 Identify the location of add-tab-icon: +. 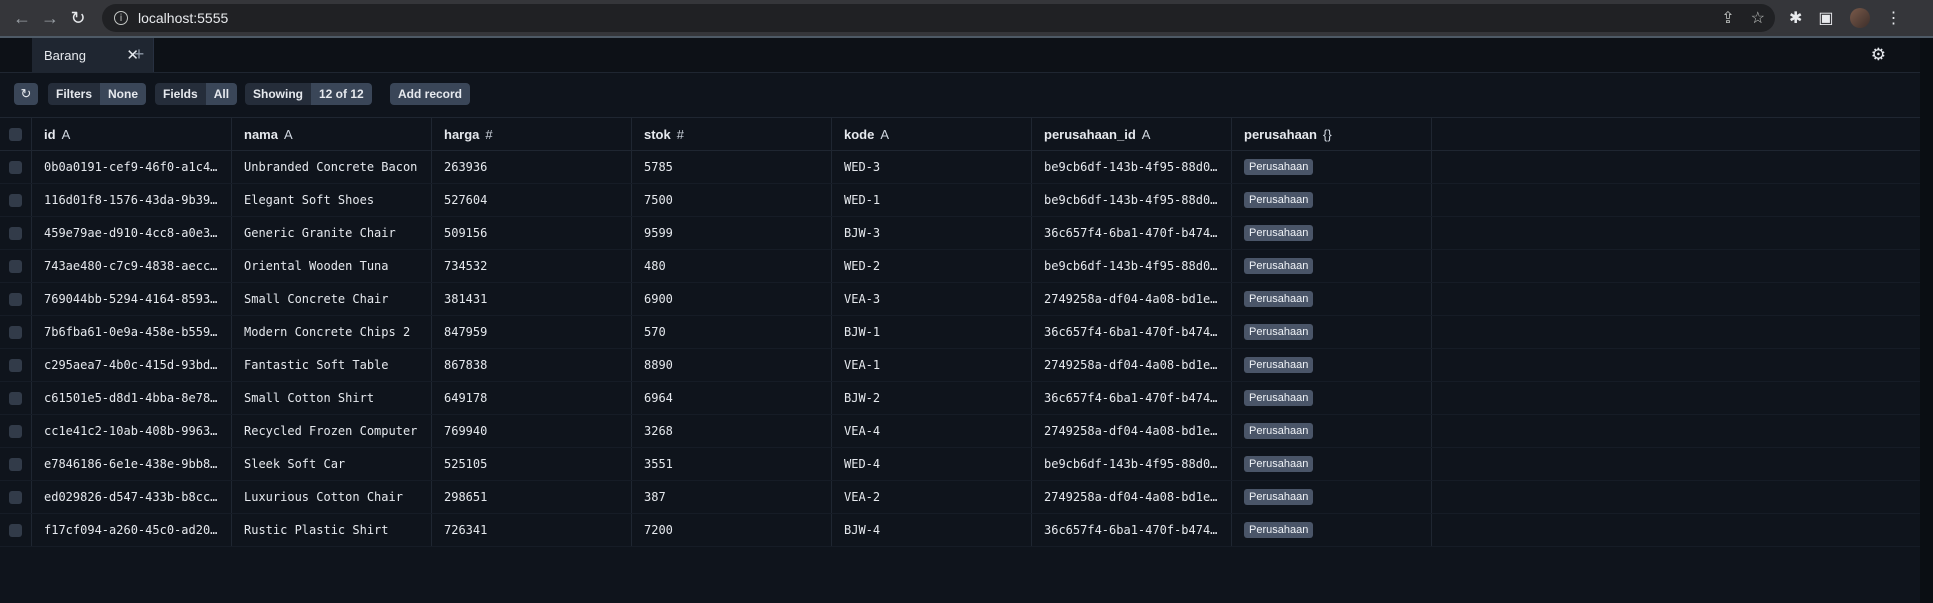
(139, 54).